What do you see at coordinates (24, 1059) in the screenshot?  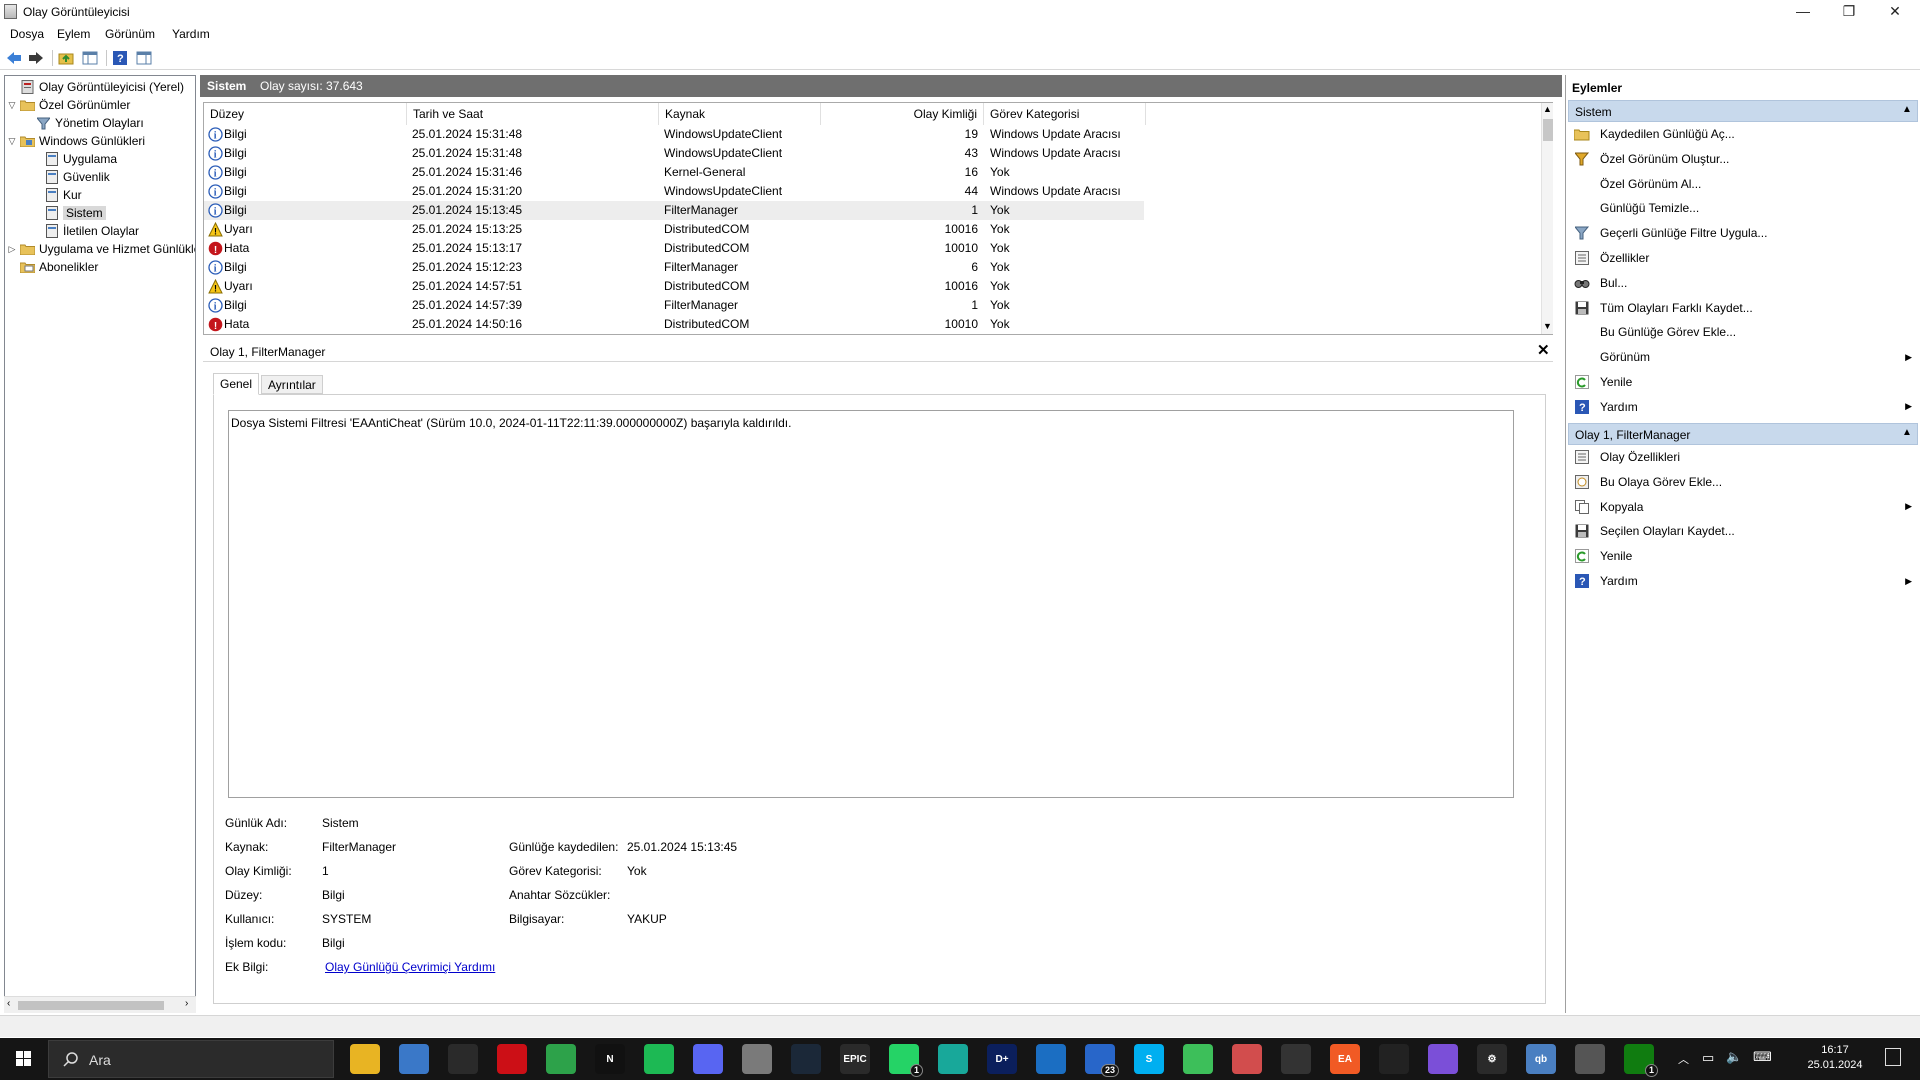 I see `start-button` at bounding box center [24, 1059].